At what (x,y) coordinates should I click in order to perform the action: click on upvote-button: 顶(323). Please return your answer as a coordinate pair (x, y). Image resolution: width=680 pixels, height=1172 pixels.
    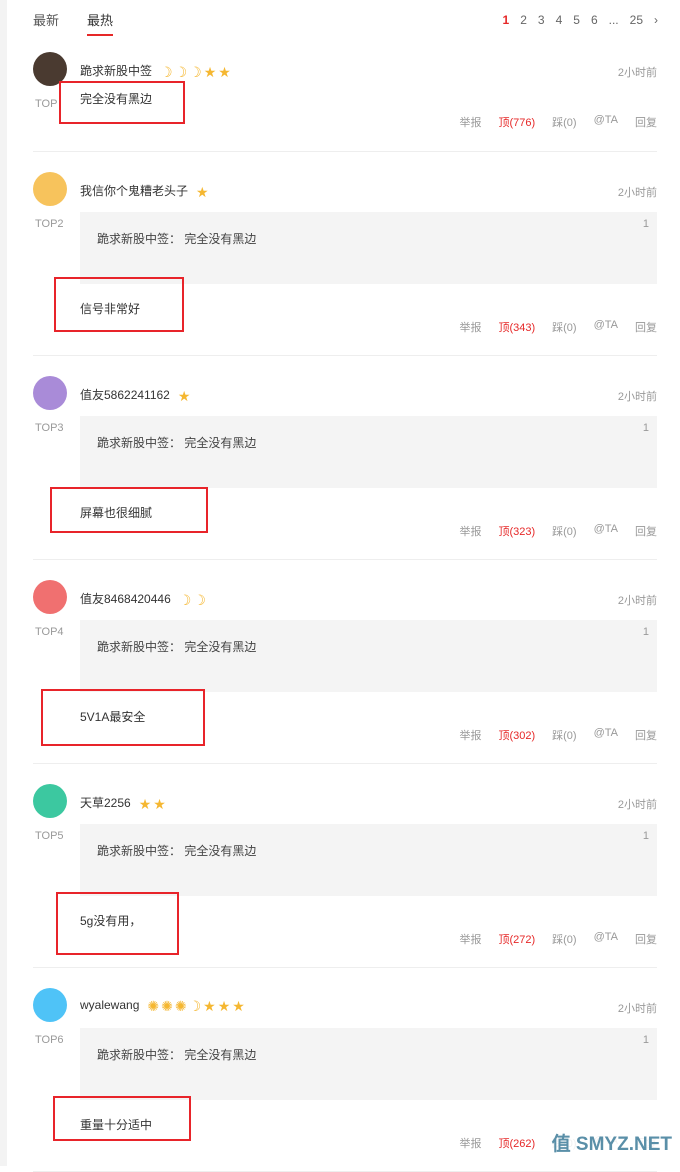
    Looking at the image, I should click on (516, 531).